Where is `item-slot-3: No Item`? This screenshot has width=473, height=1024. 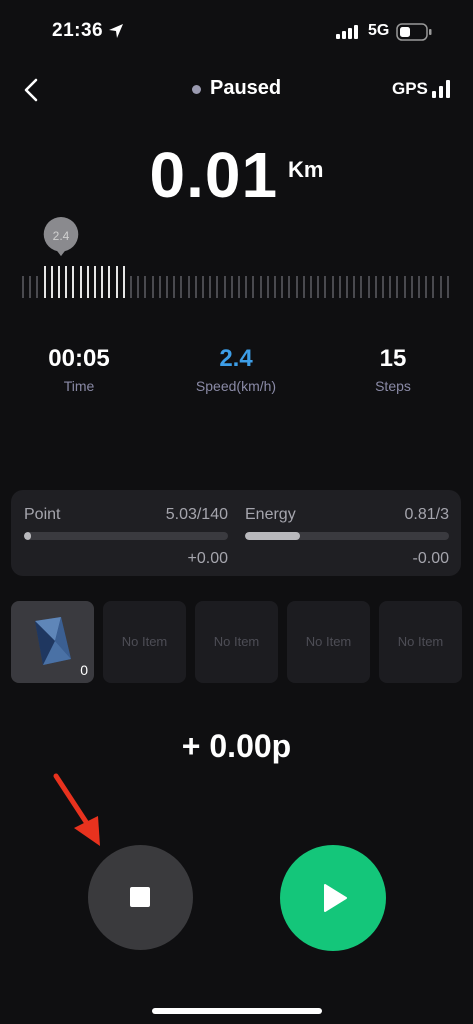 item-slot-3: No Item is located at coordinates (236, 642).